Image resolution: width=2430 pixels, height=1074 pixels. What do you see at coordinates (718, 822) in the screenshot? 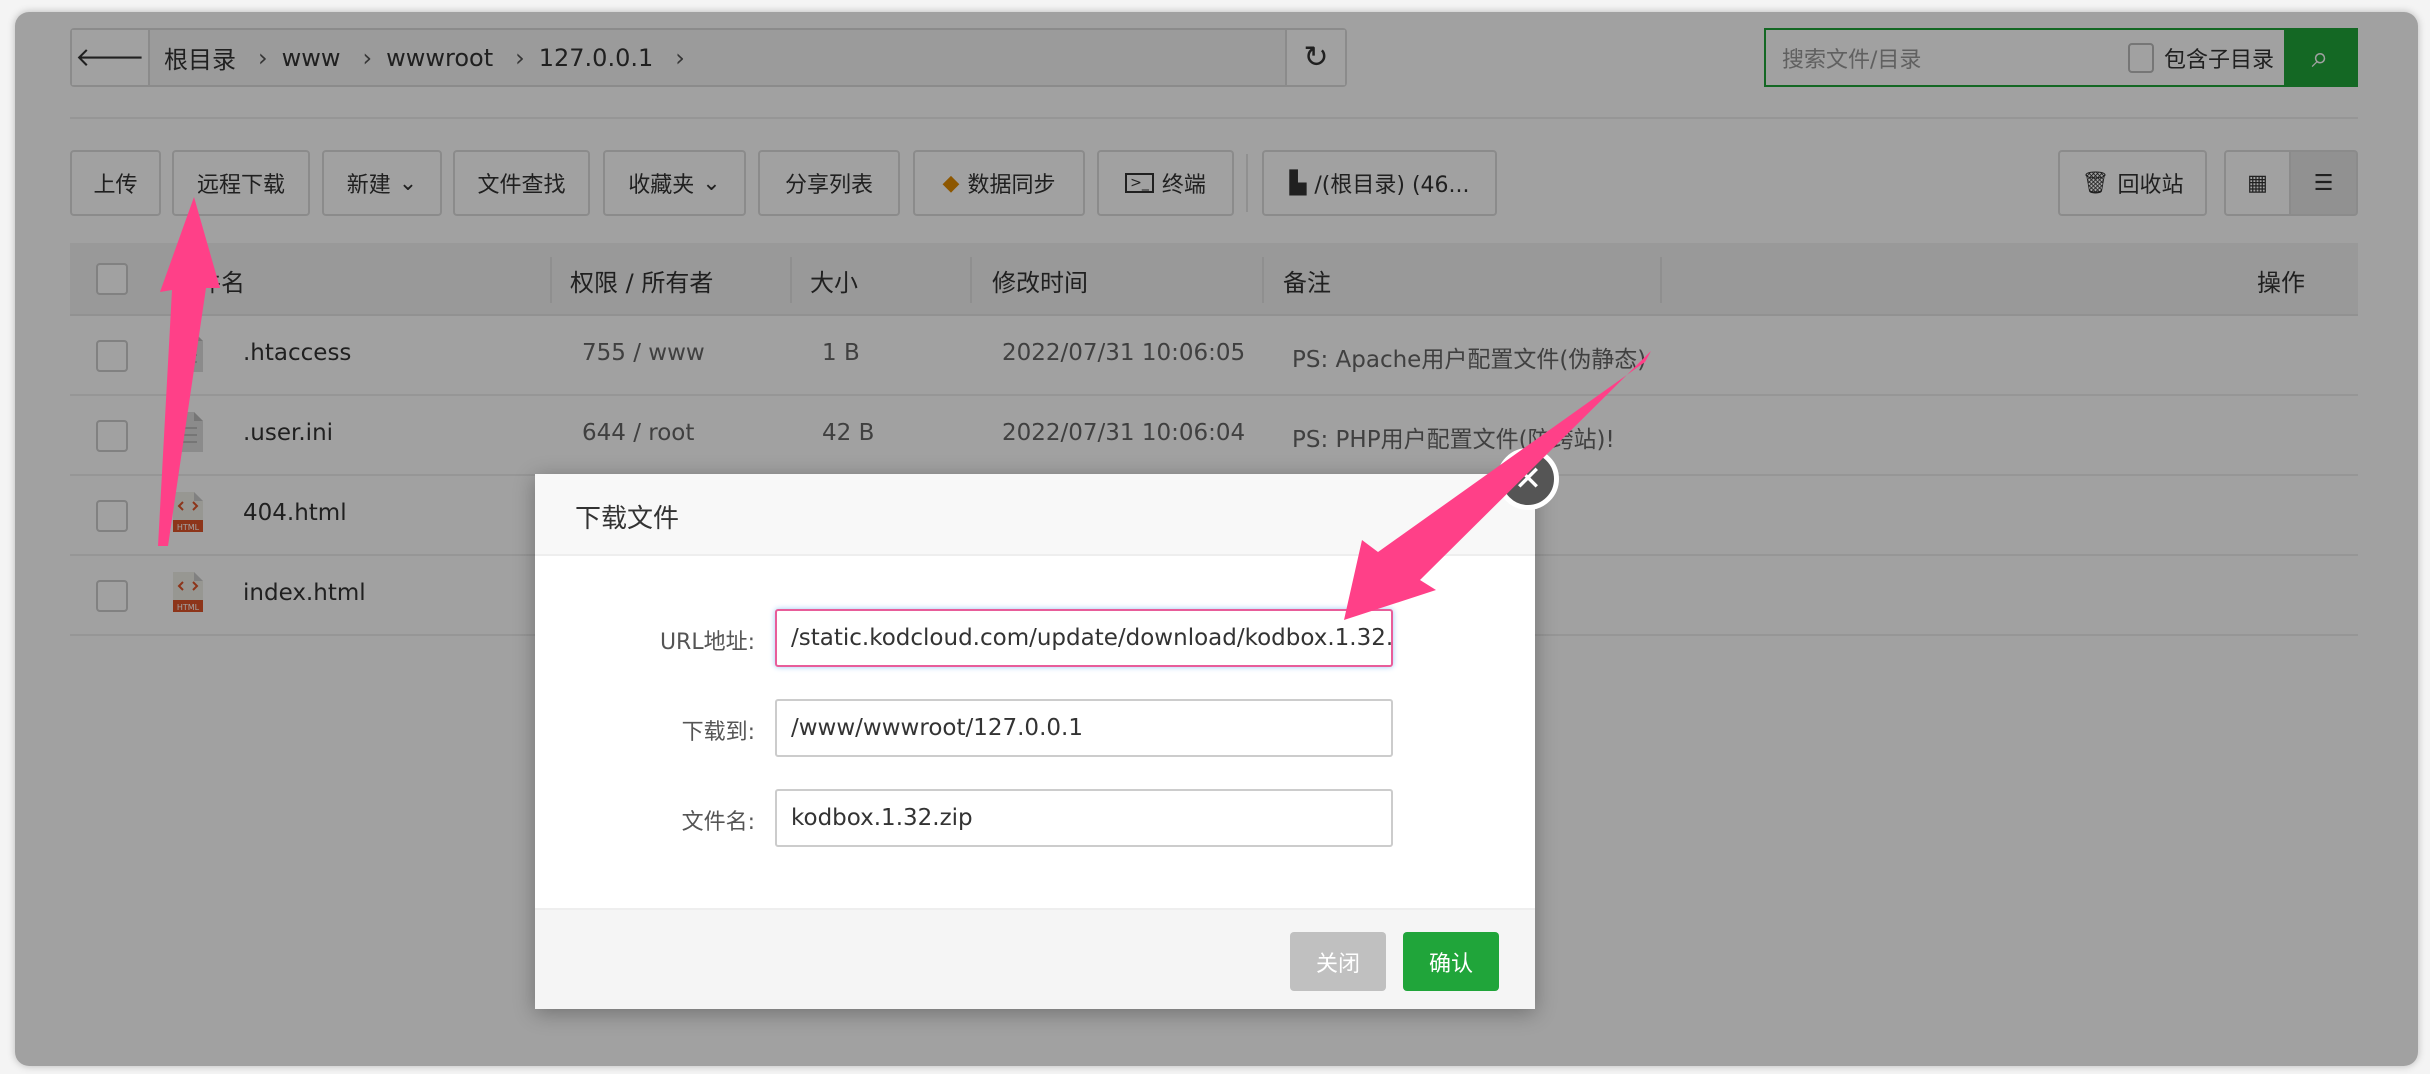
I see `file-name-label: 文件名:` at bounding box center [718, 822].